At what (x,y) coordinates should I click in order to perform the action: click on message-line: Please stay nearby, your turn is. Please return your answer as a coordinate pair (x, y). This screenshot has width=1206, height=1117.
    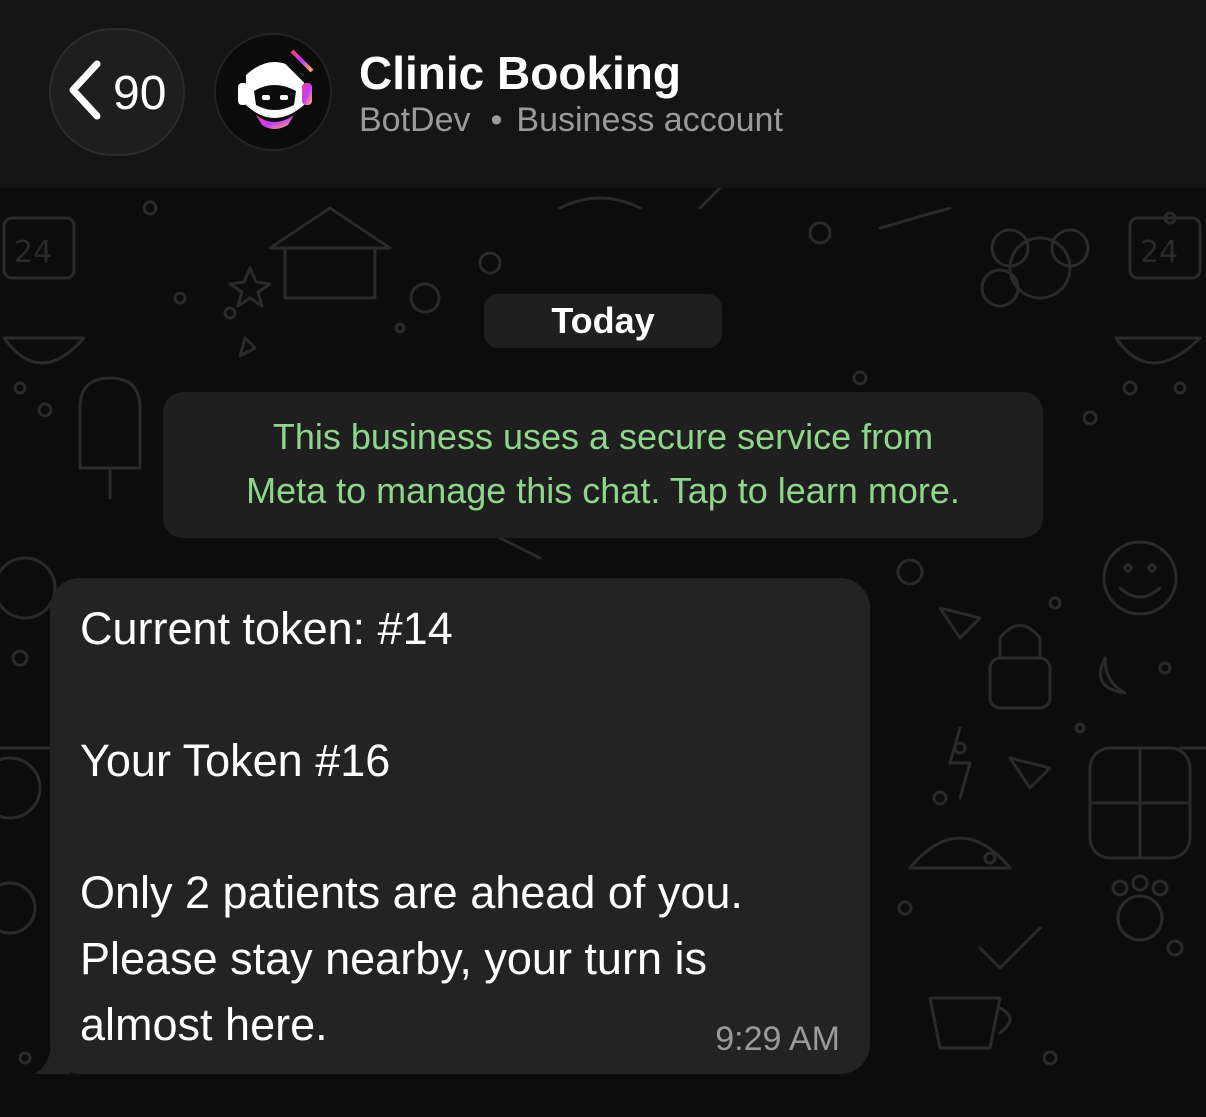
    Looking at the image, I should click on (393, 958).